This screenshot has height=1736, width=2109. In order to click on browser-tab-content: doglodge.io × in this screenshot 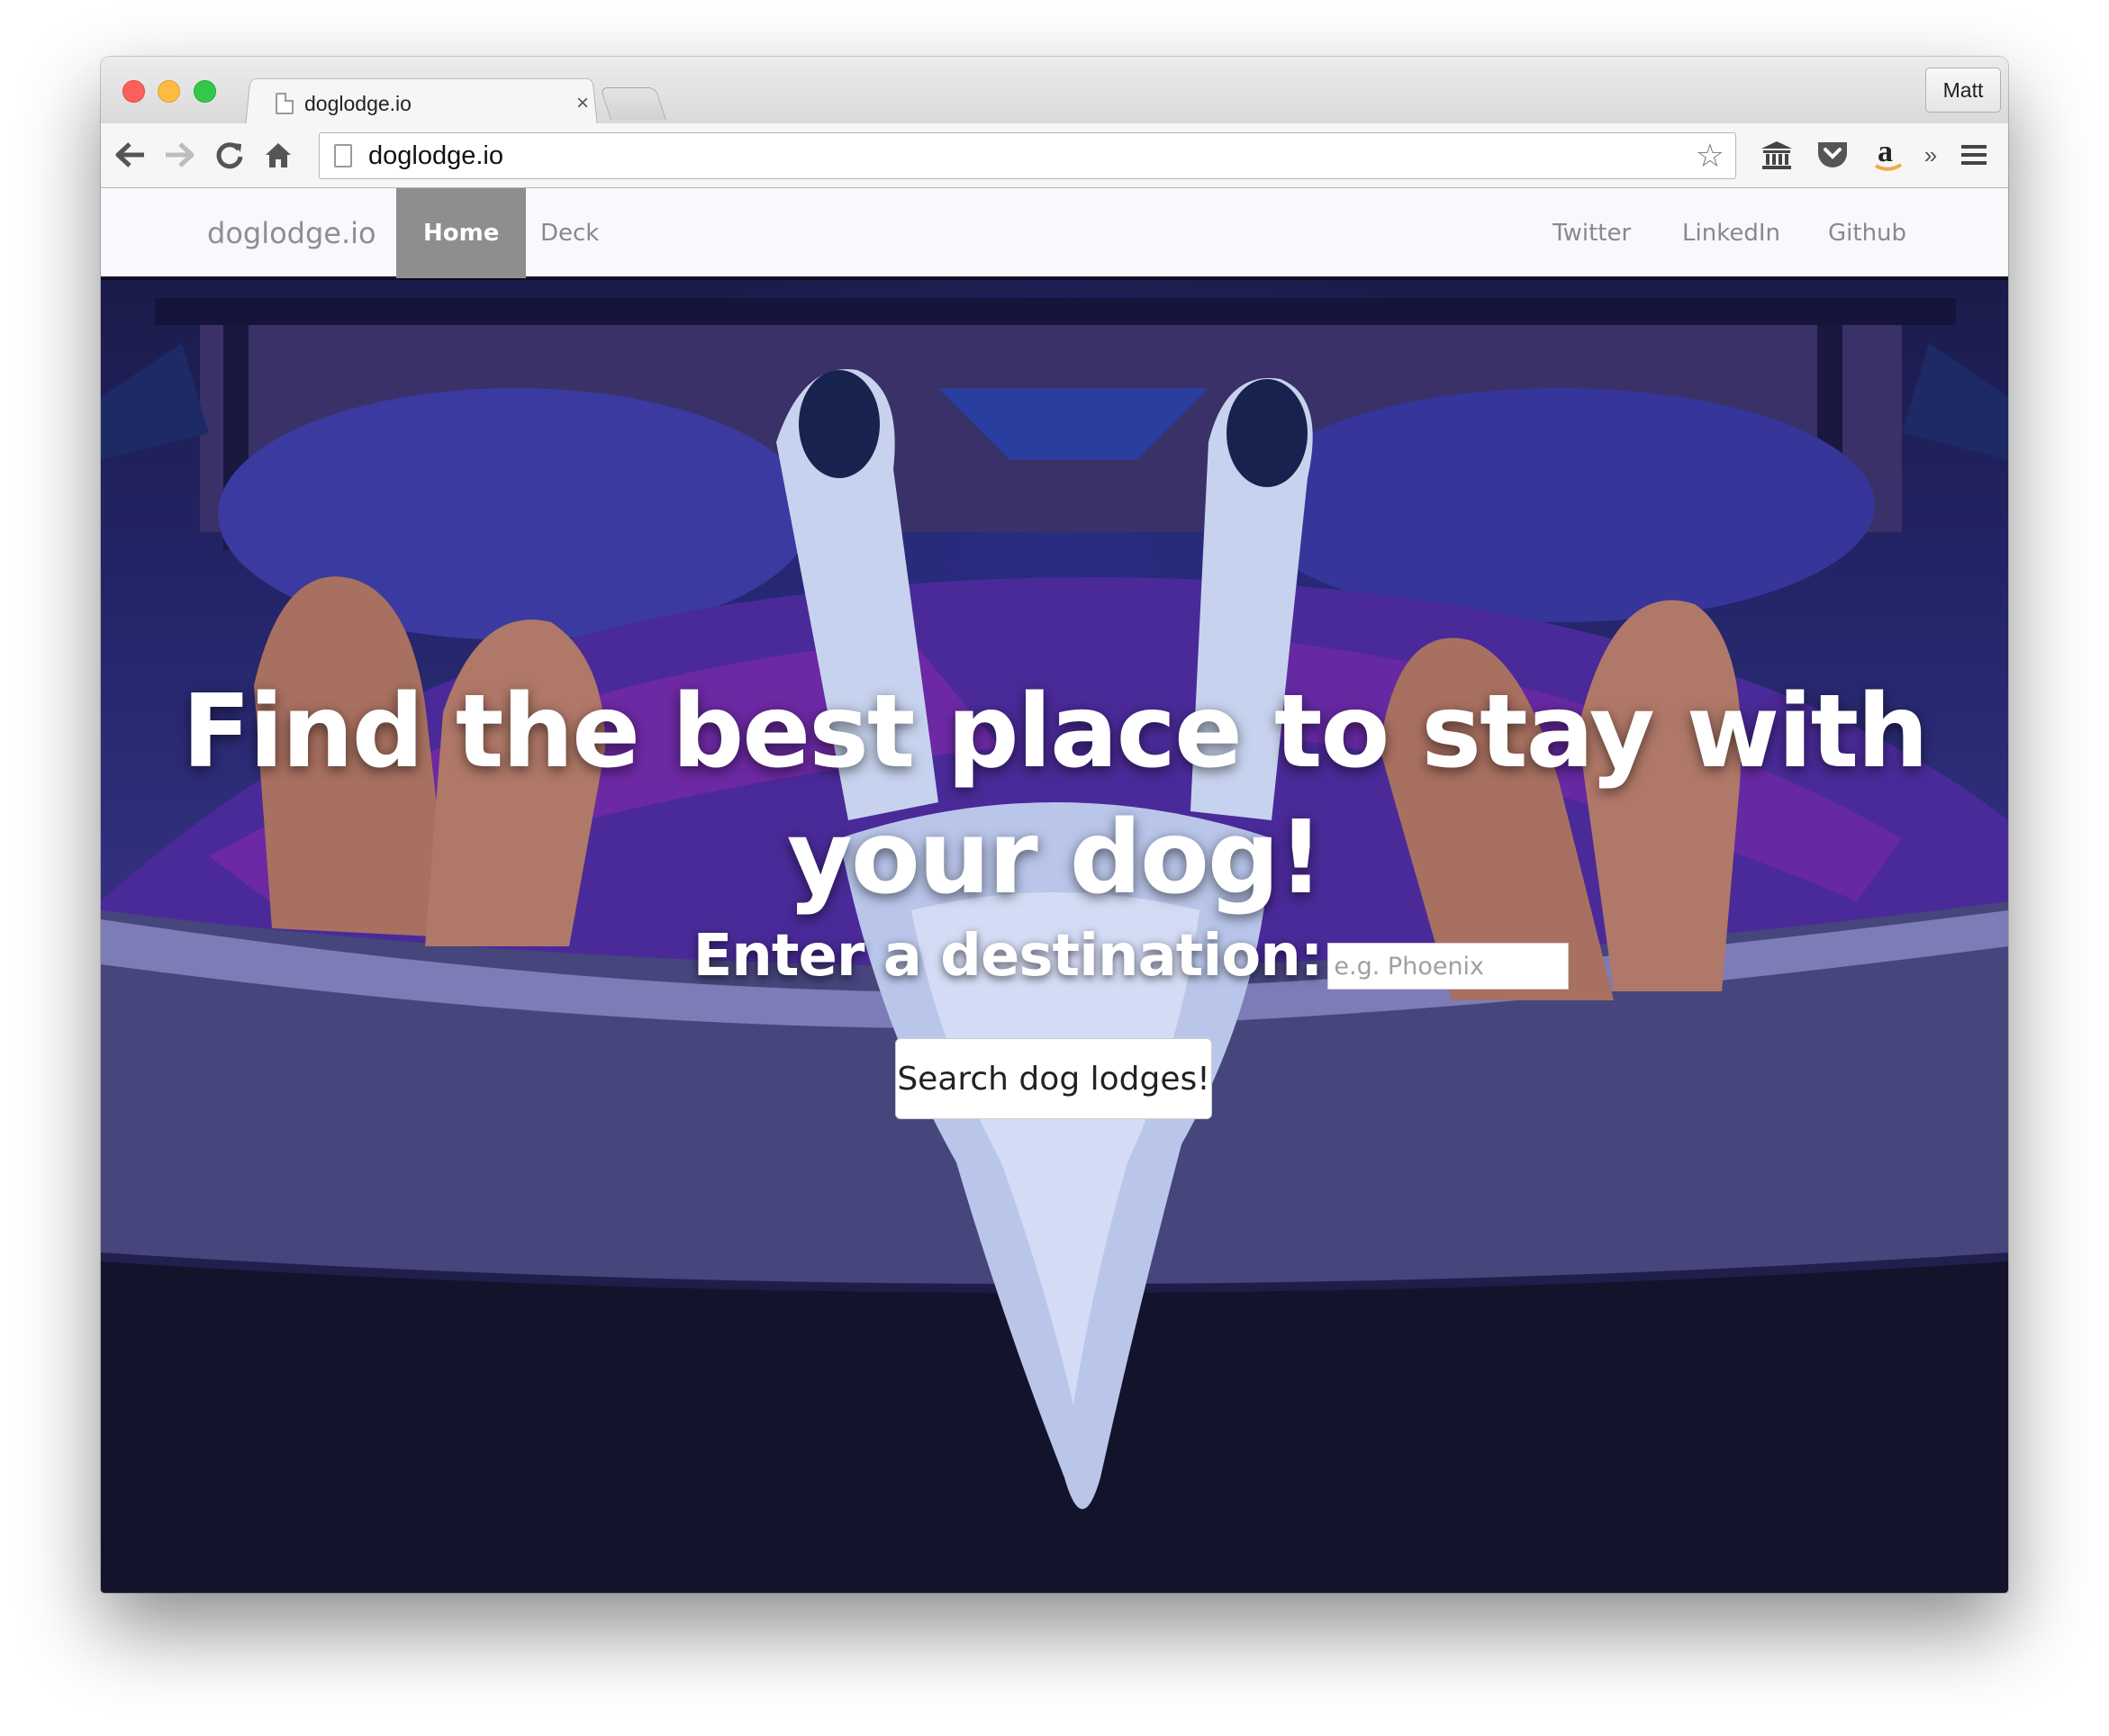, I will do `click(429, 103)`.